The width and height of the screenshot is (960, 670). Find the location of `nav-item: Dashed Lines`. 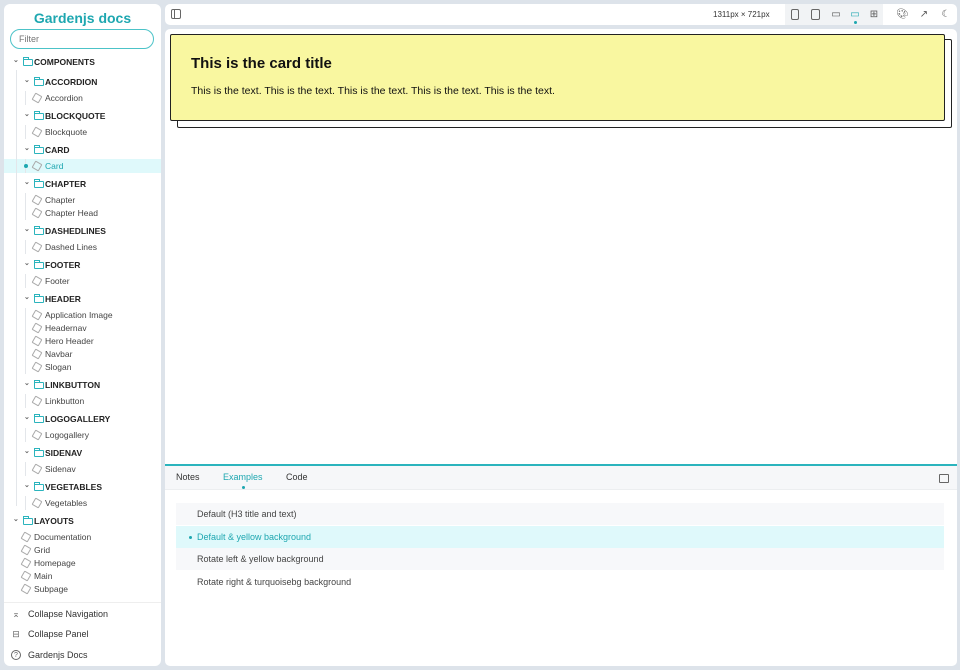

nav-item: Dashed Lines is located at coordinates (82, 247).